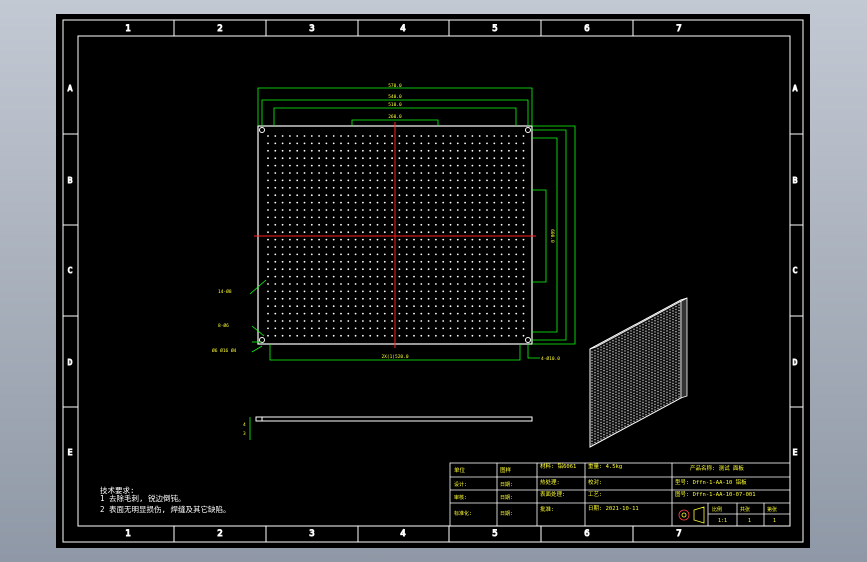 The width and height of the screenshot is (867, 562). Describe the element at coordinates (127, 534) in the screenshot. I see `column-marker: 1` at that location.